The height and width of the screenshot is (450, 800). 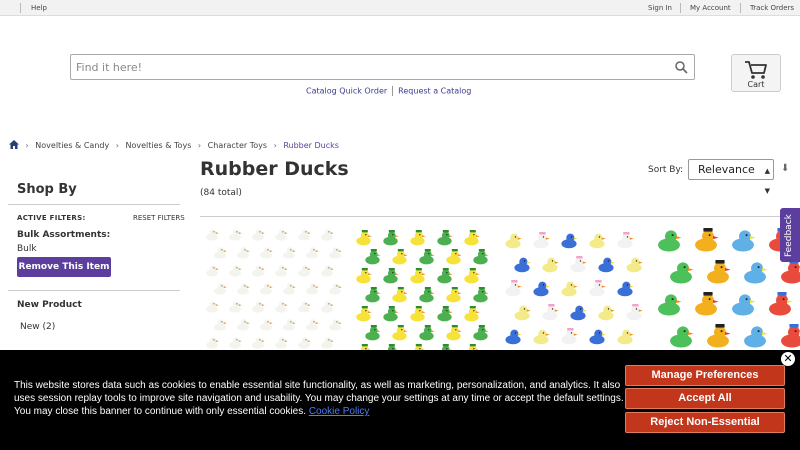 What do you see at coordinates (756, 70) in the screenshot?
I see `cart-icon` at bounding box center [756, 70].